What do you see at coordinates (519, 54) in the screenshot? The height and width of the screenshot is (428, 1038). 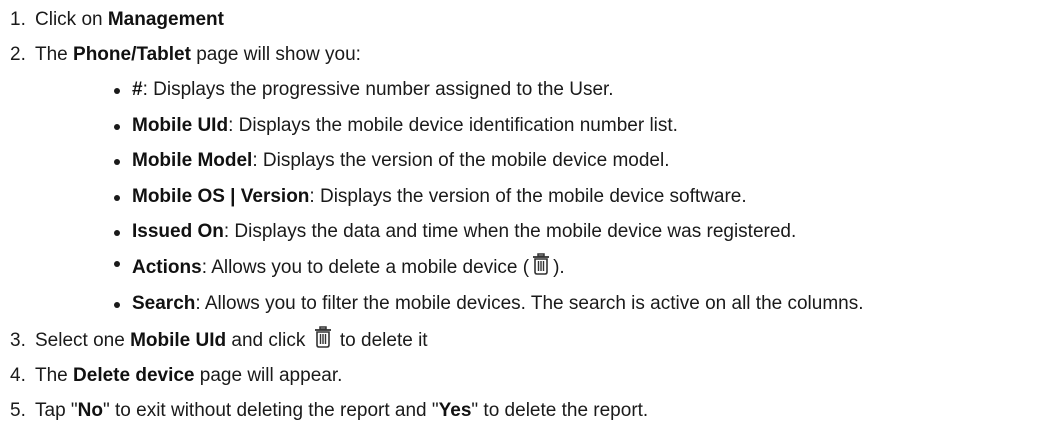 I see `step-2: 2. The Phone/Tablet page will show you:` at bounding box center [519, 54].